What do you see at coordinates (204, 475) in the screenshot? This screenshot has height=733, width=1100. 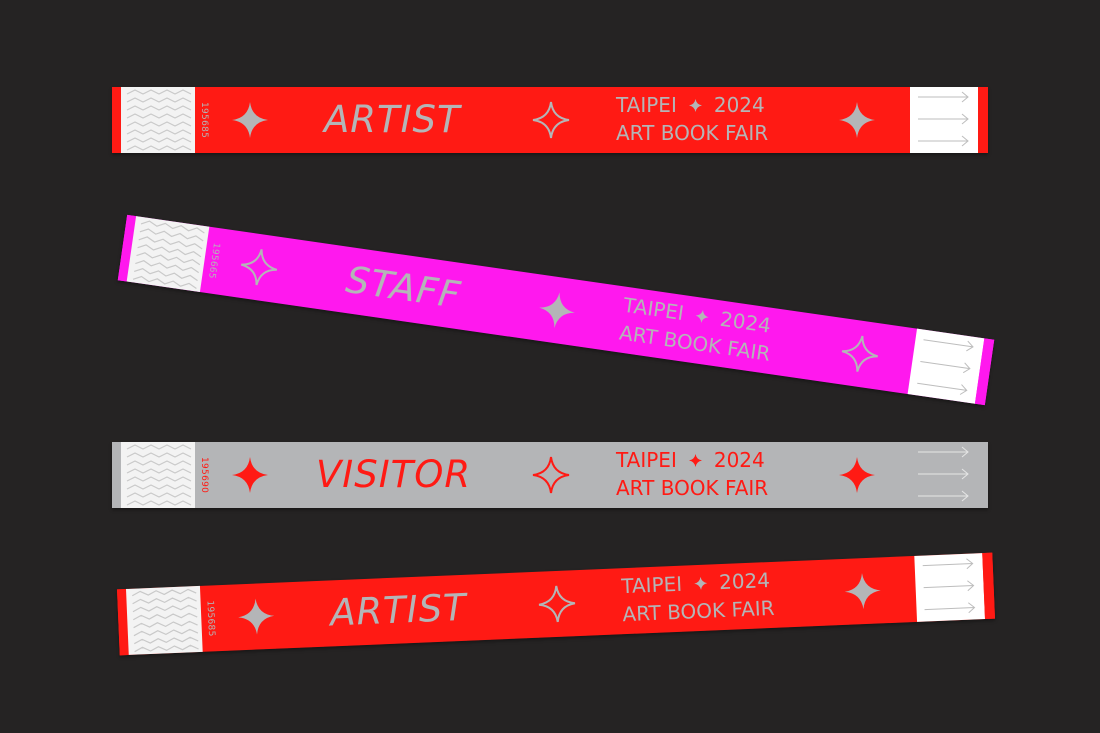 I see `serial-number: 195690` at bounding box center [204, 475].